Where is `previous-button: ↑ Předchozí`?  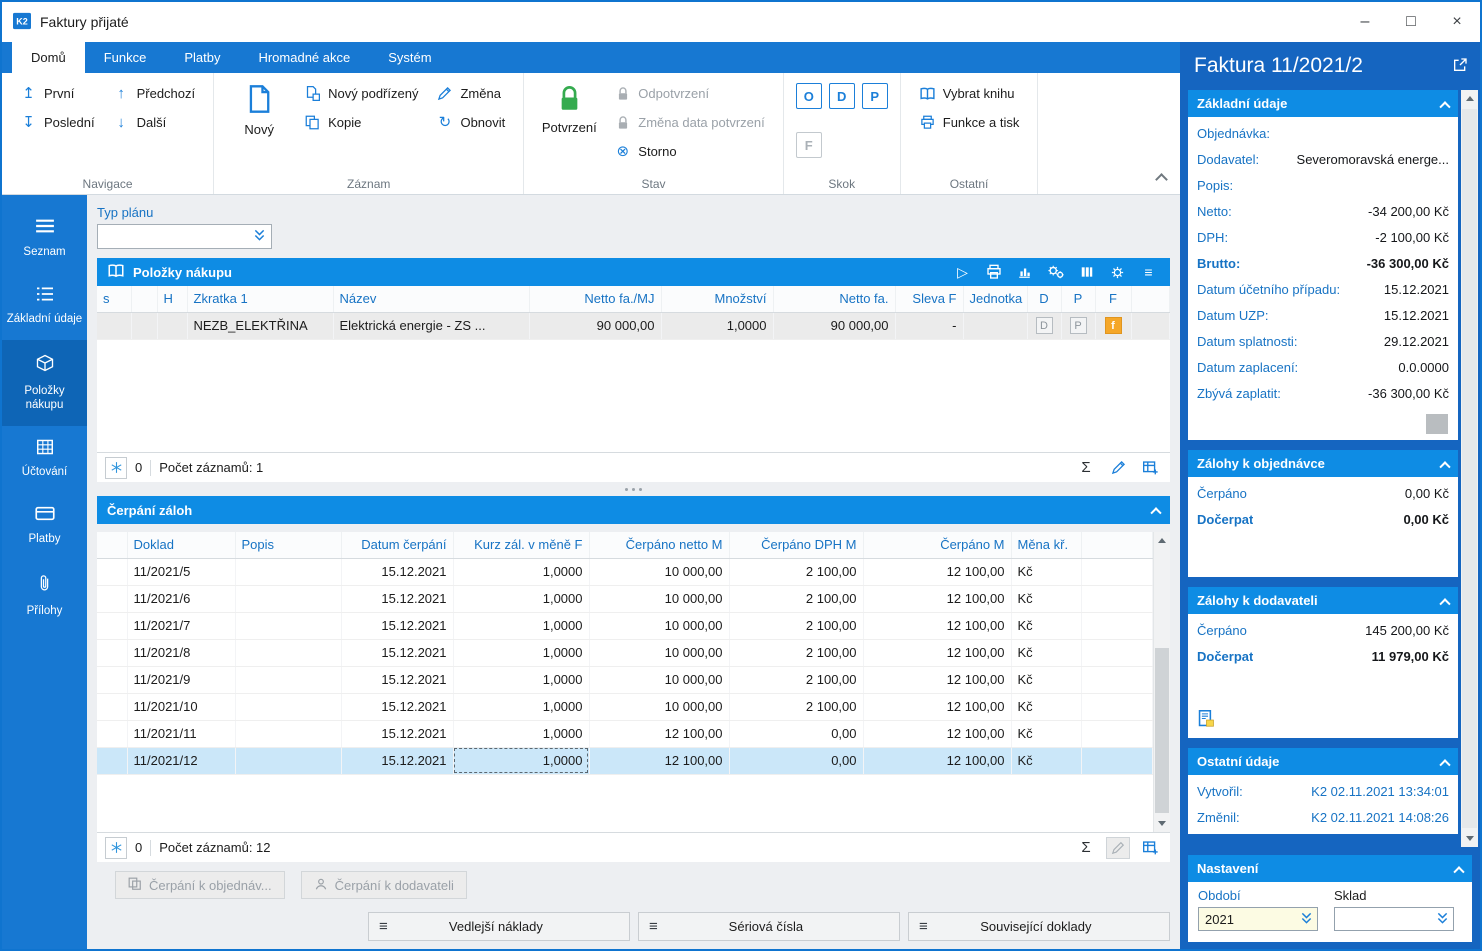
previous-button: ↑ Předchozí is located at coordinates (154, 93).